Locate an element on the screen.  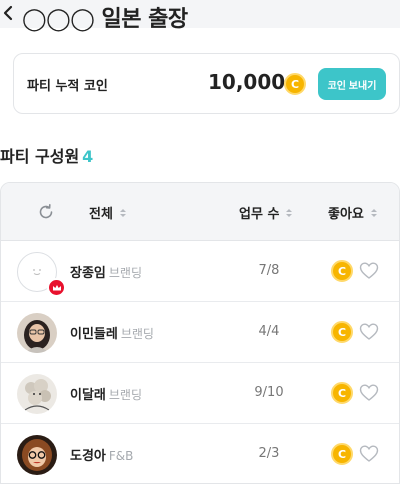
page-title: ◯◯◯ 일본 출장 is located at coordinates (105, 19).